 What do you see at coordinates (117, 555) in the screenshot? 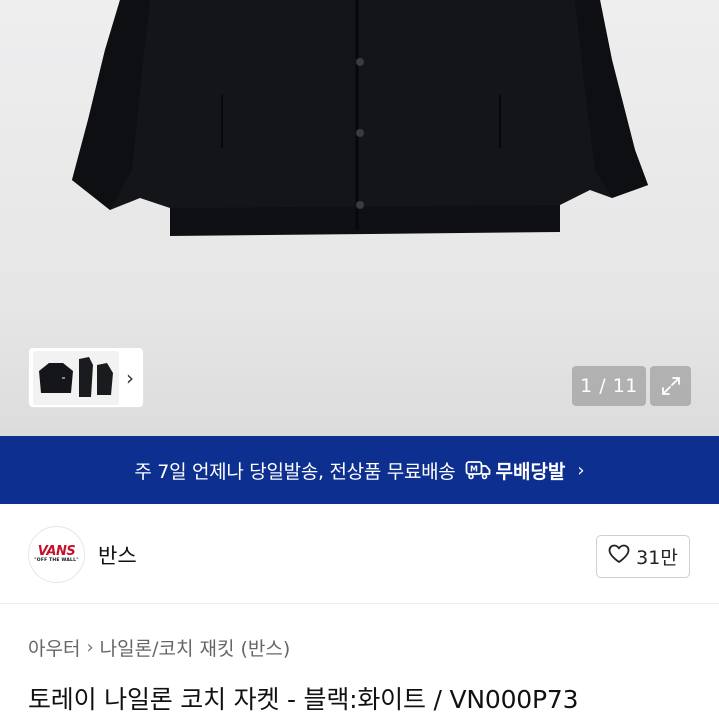
I see `brand-name: 반스` at bounding box center [117, 555].